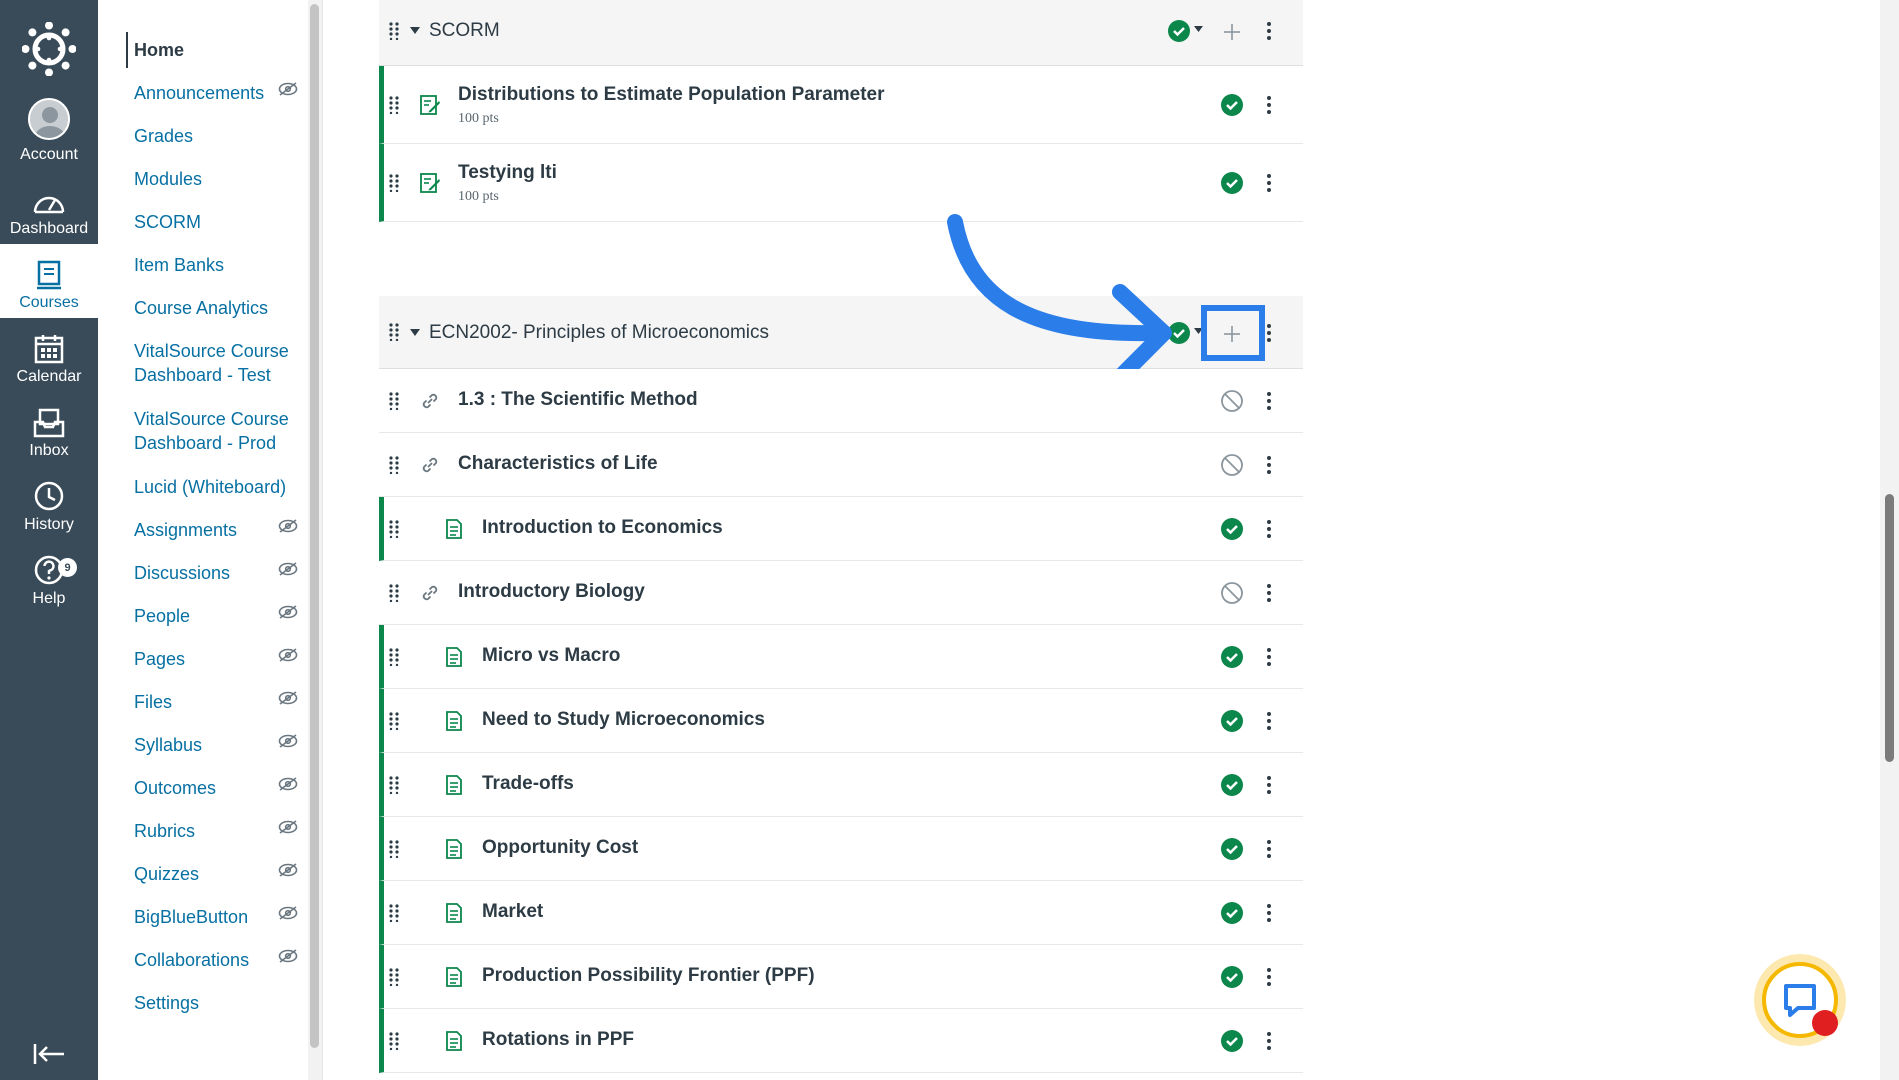  I want to click on course-nav-grades: Grades, so click(219, 136).